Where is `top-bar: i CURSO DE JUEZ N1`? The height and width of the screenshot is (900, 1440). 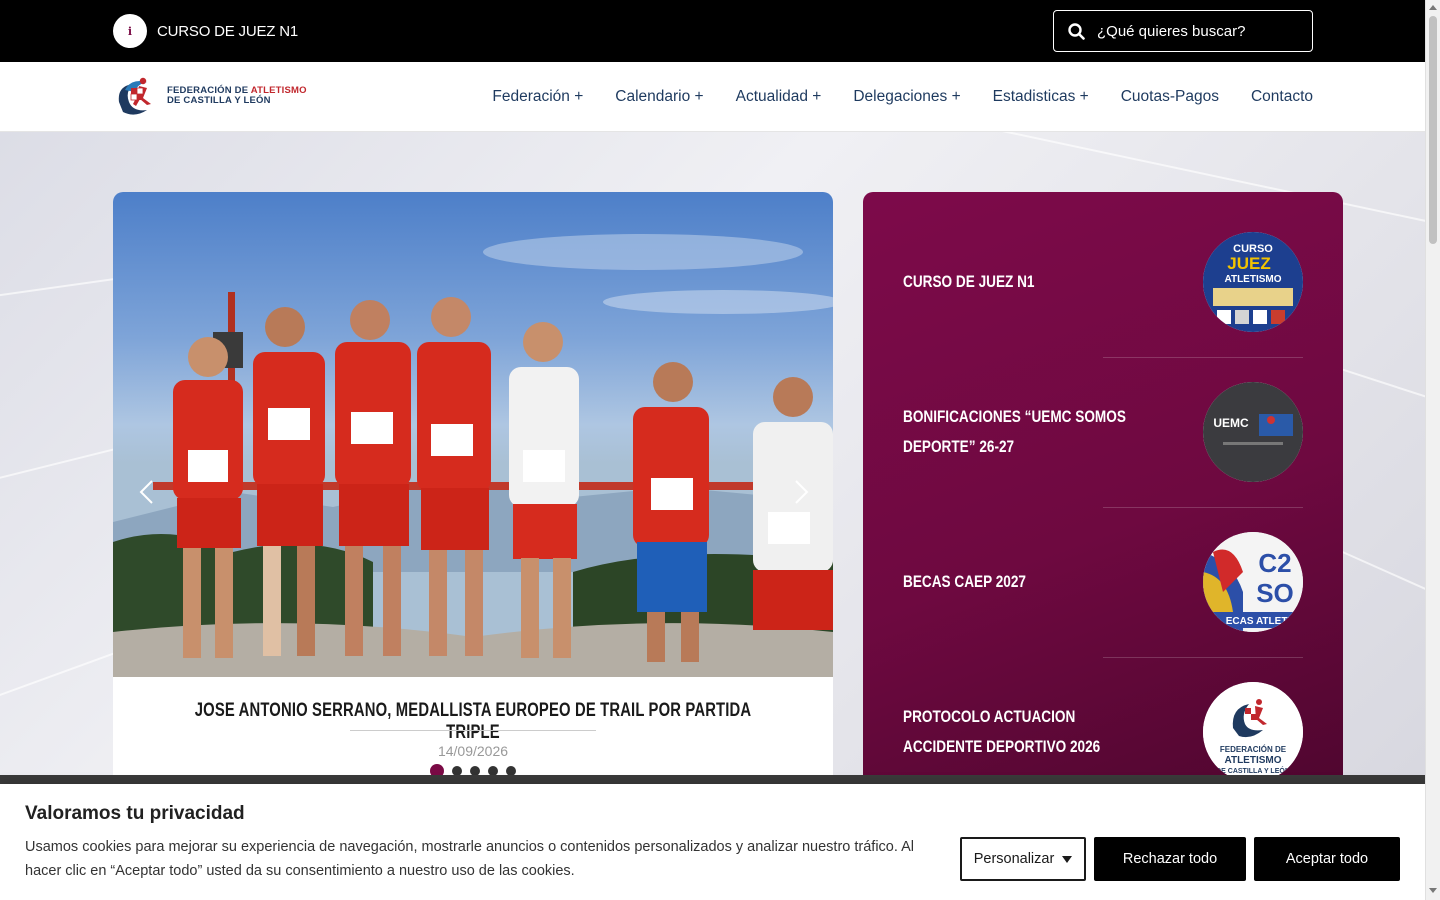
top-bar: i CURSO DE JUEZ N1 is located at coordinates (712, 31).